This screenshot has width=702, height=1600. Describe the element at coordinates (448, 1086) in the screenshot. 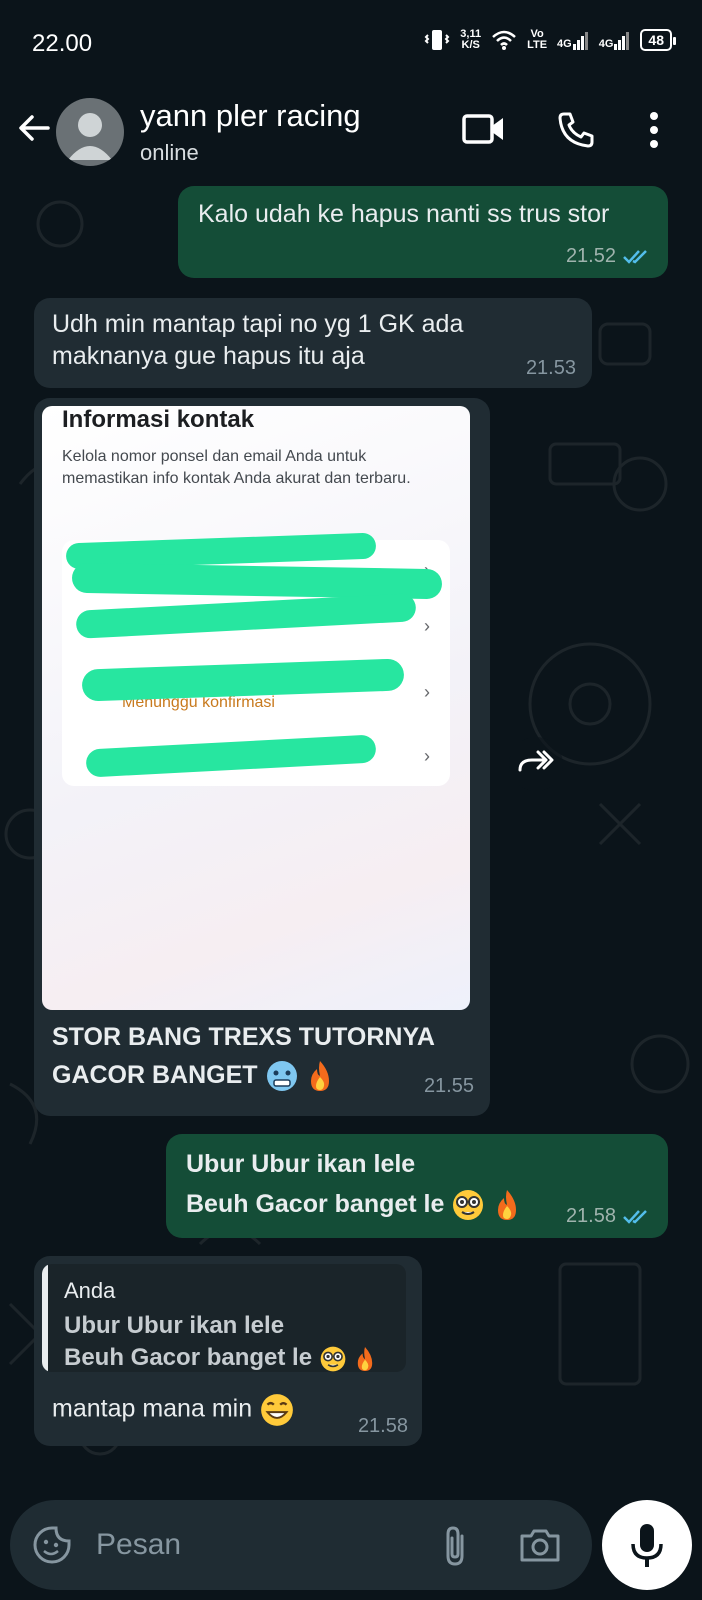

I see `message-time: 21.55` at that location.